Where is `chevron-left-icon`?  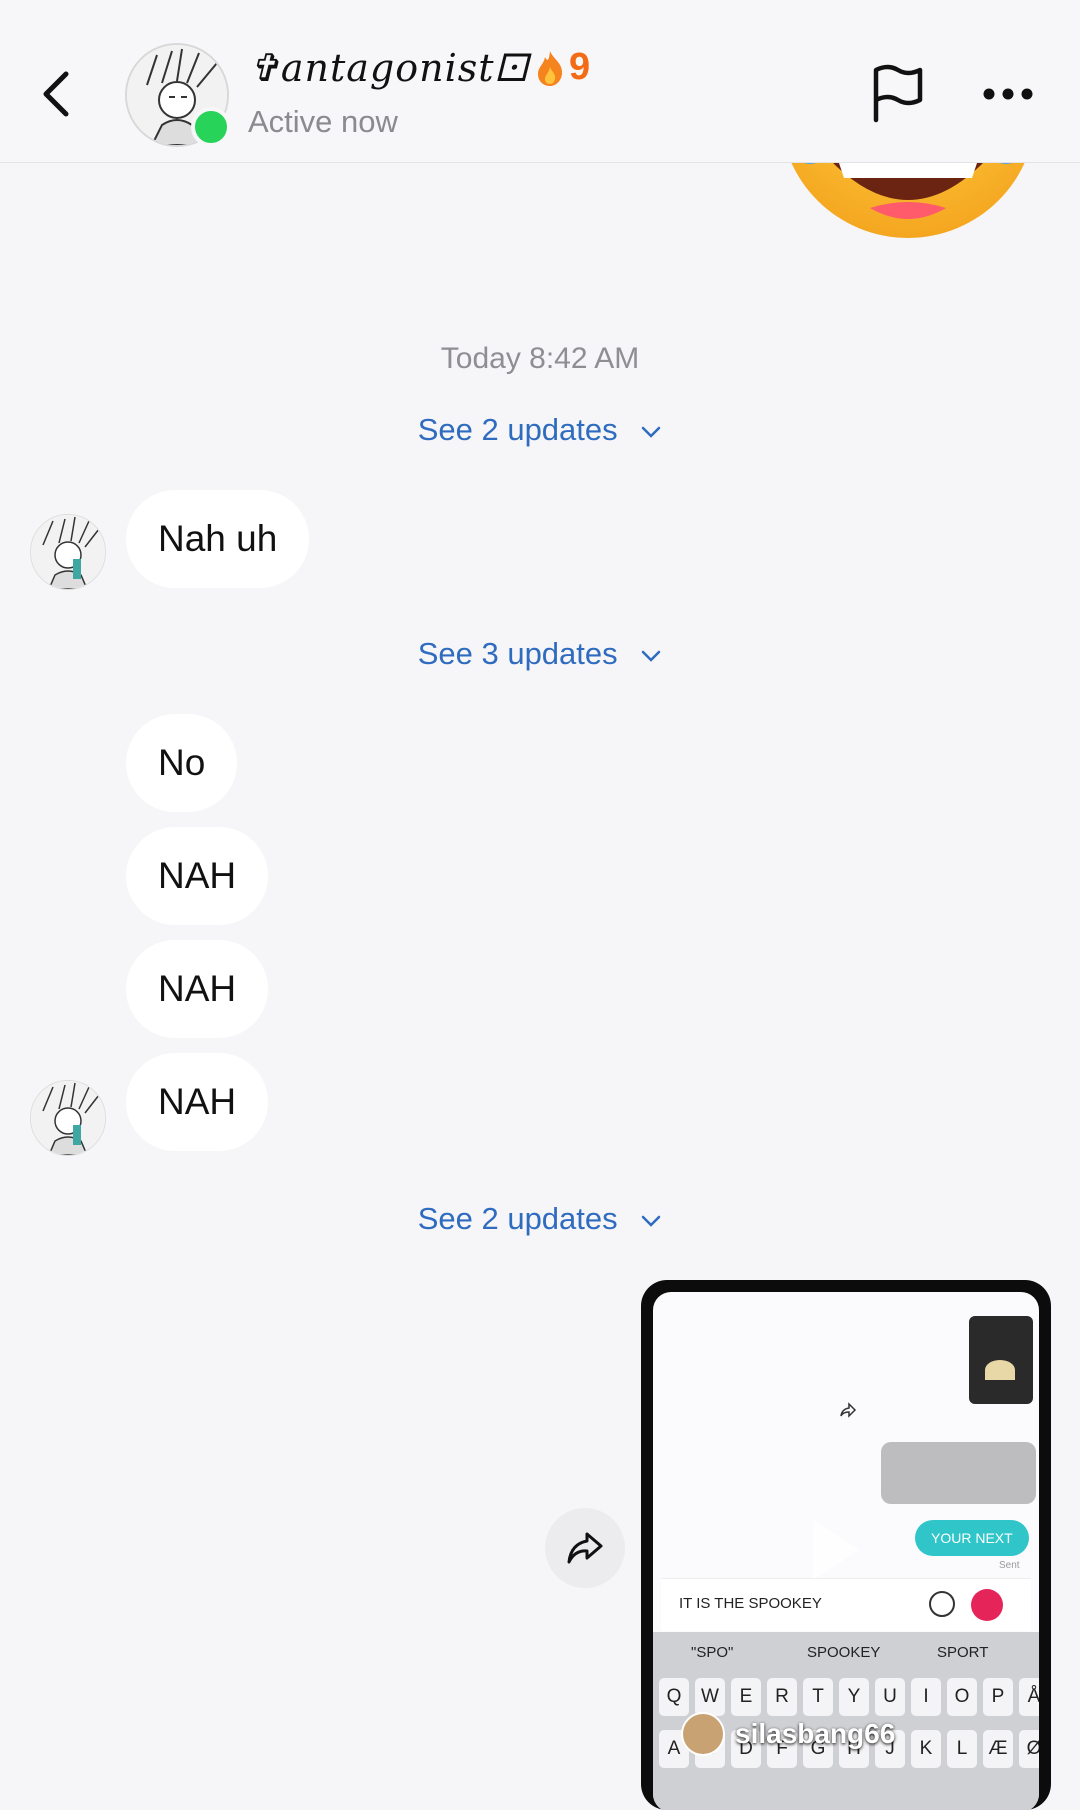 chevron-left-icon is located at coordinates (56, 94).